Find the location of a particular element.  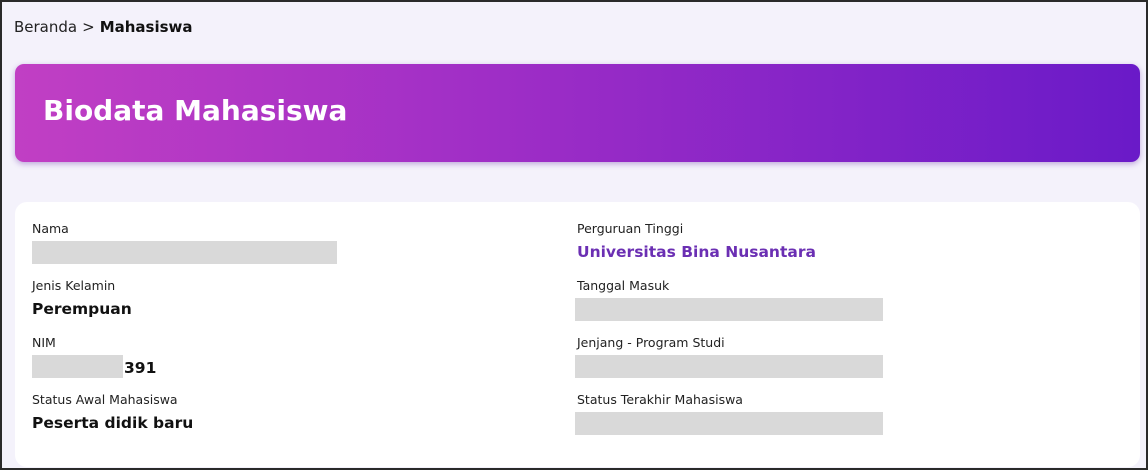

field-jenis-kelamin: Jenis Kelamin Perempuan is located at coordinates (82, 298).